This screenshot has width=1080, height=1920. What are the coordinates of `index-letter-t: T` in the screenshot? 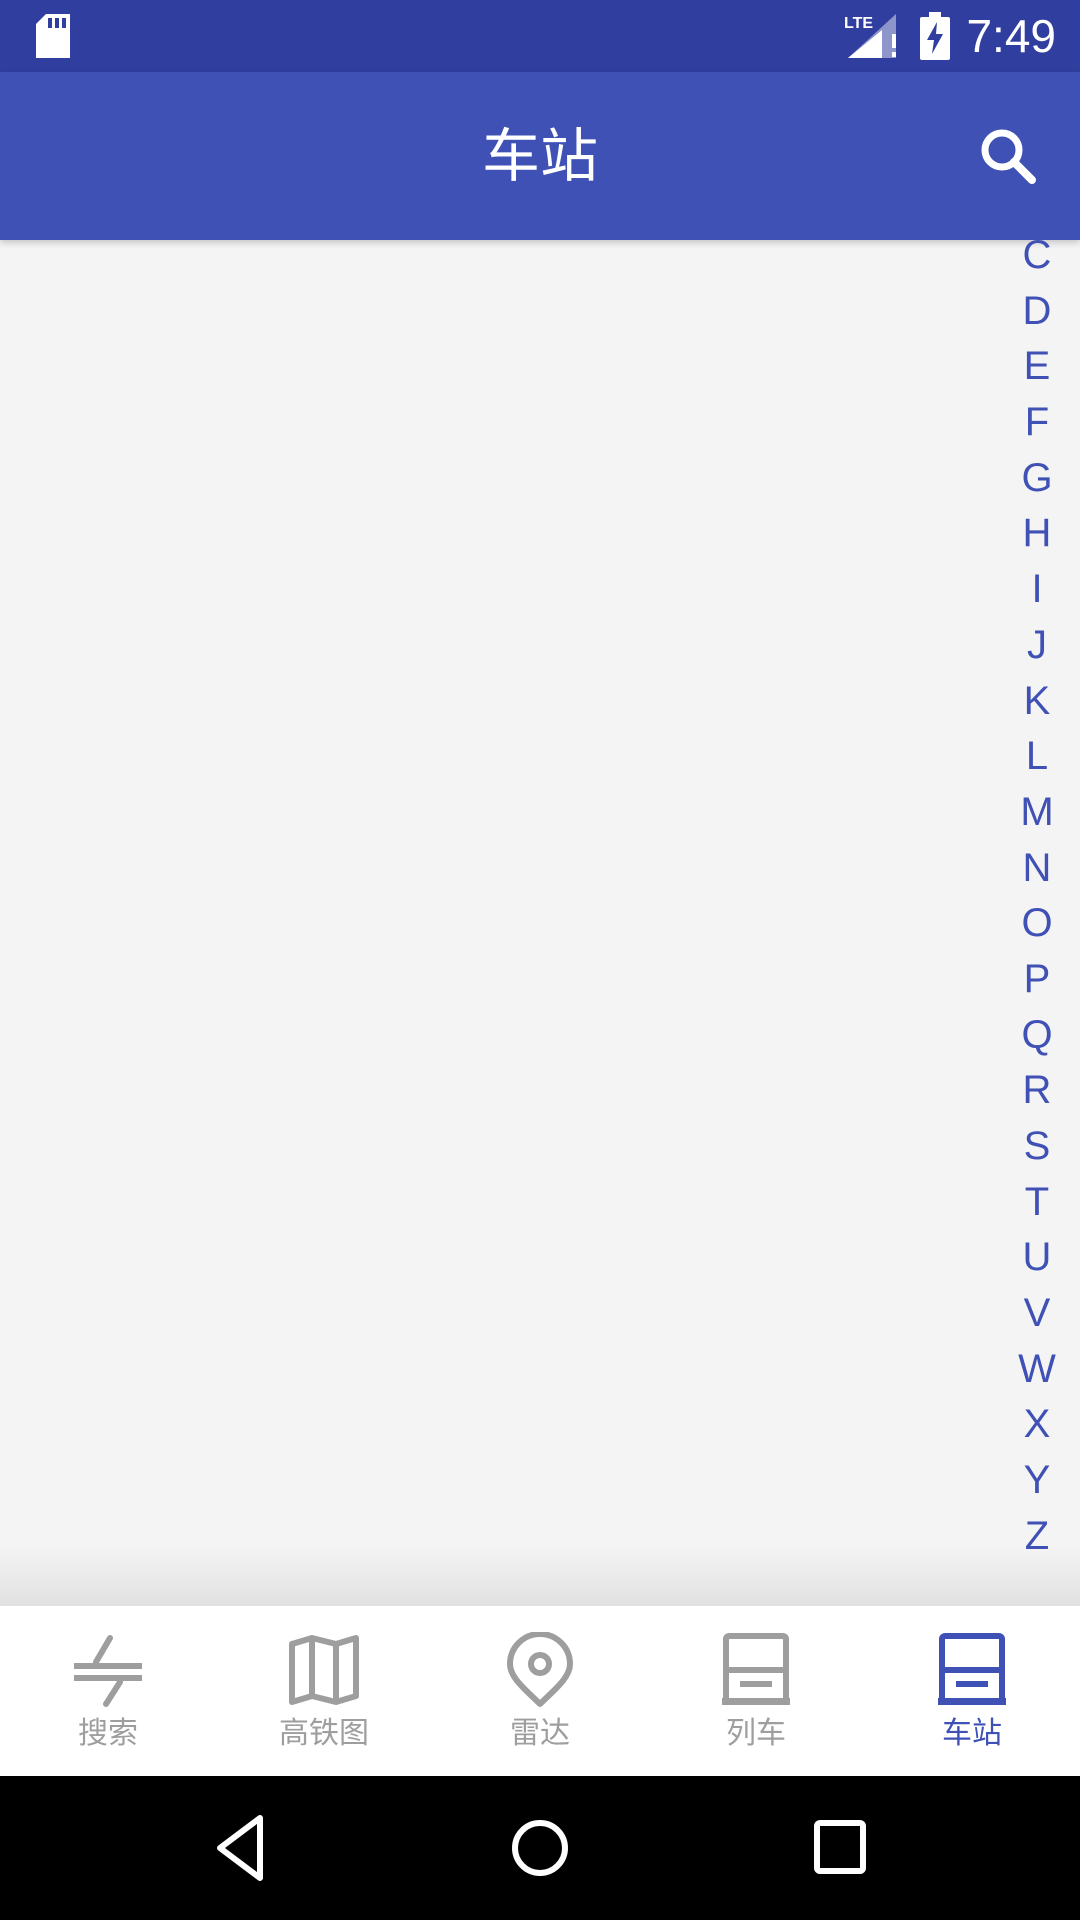 It's located at (1037, 1203).